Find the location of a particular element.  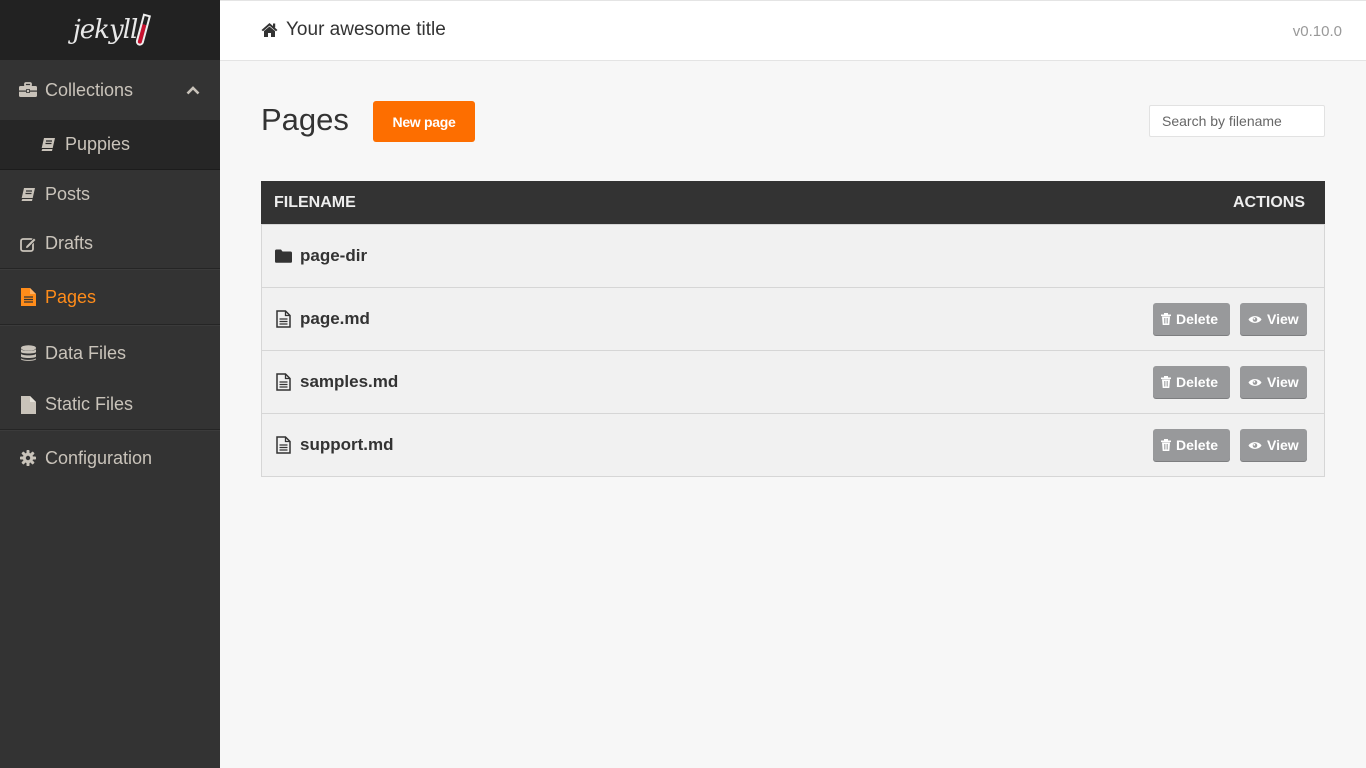

filename: page.md is located at coordinates (335, 318).